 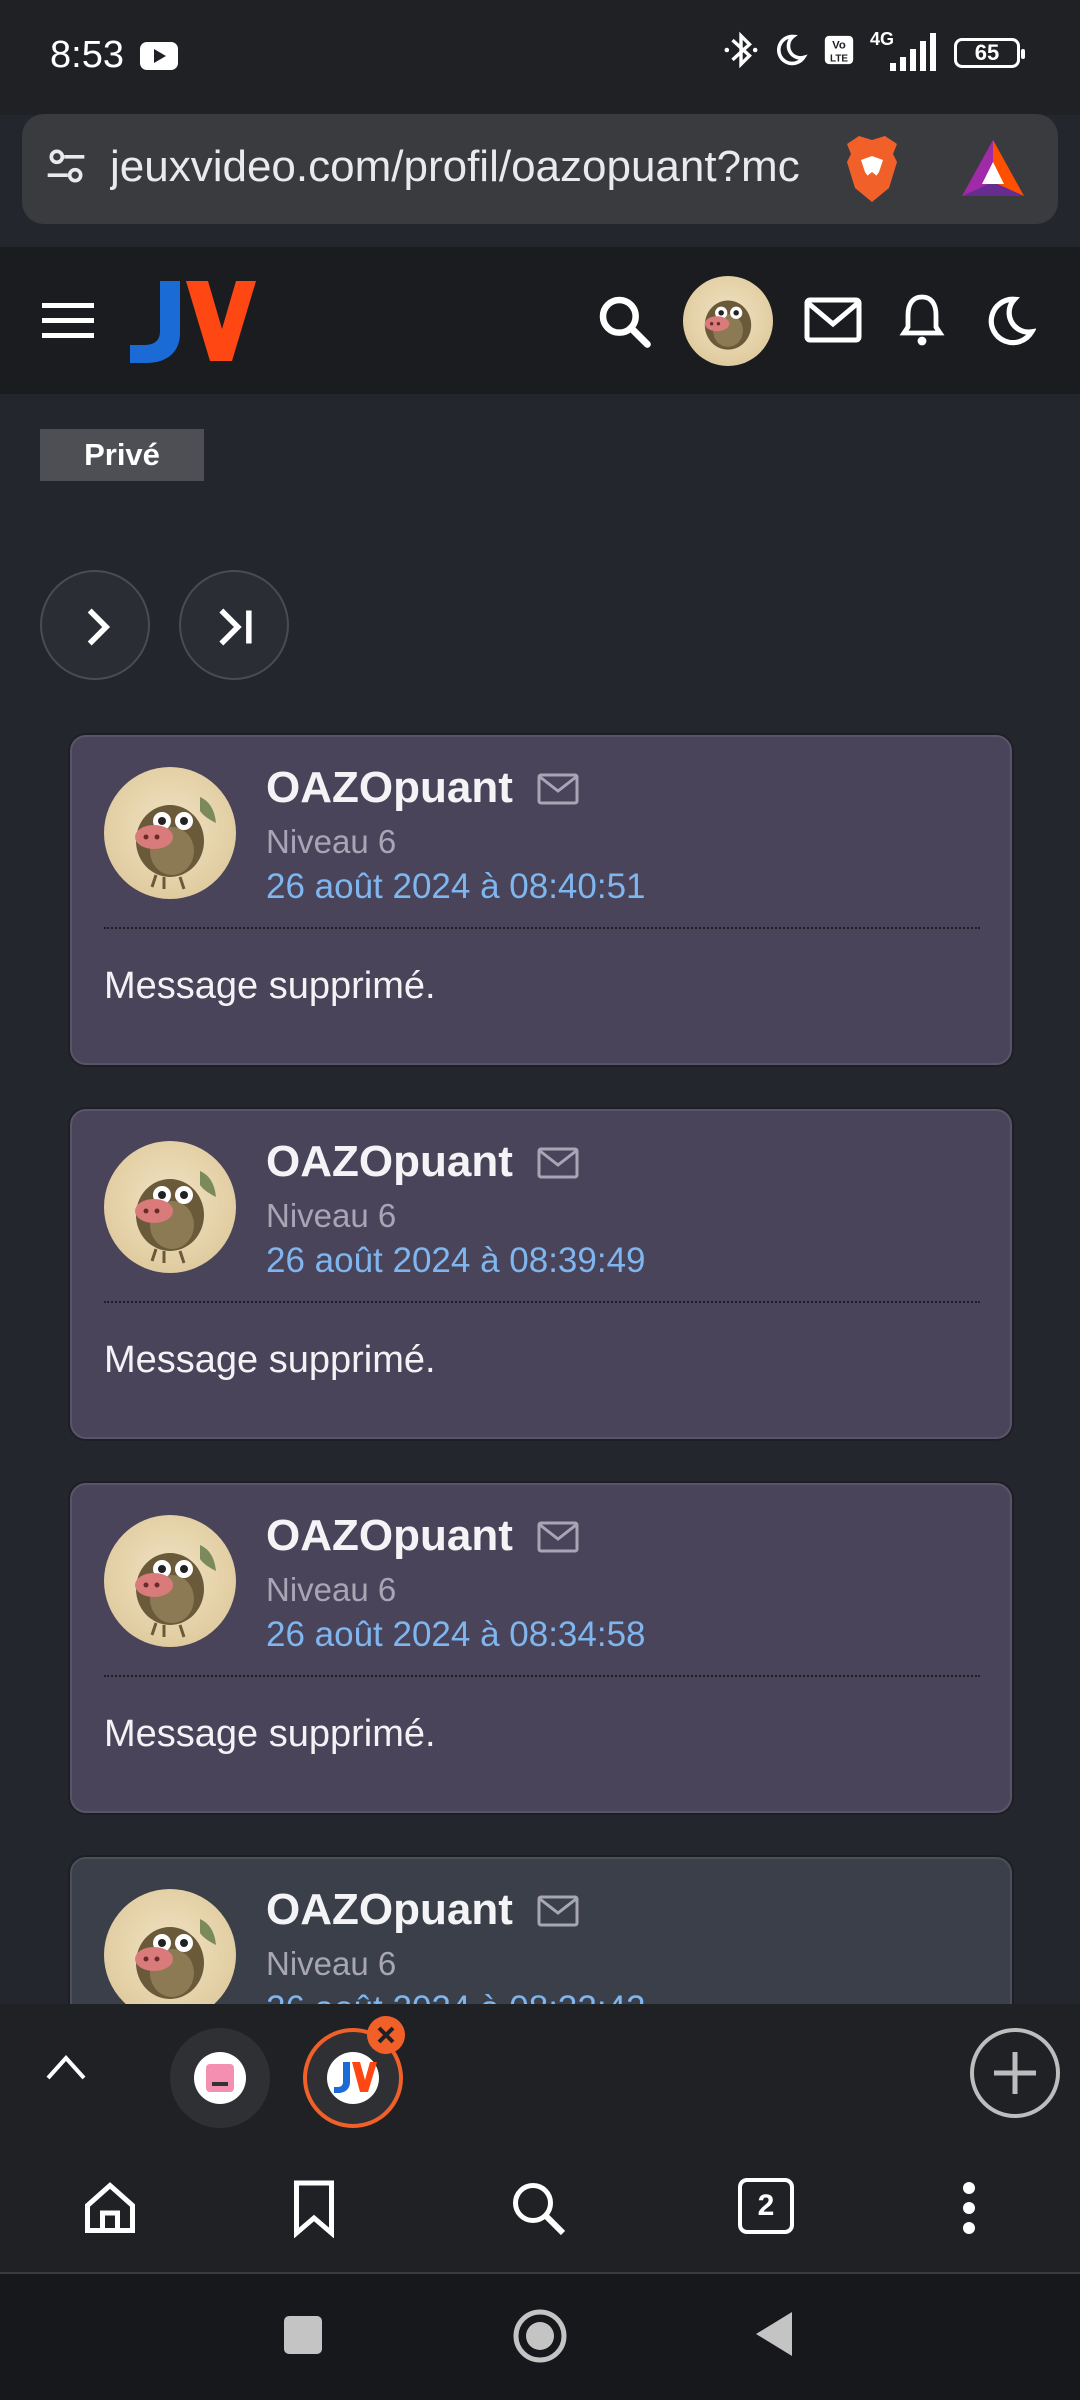 I want to click on brave-shields-icon, so click(x=872, y=171).